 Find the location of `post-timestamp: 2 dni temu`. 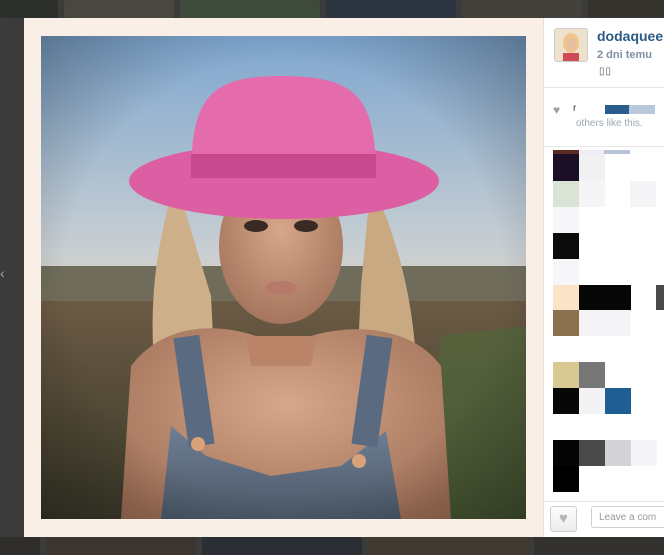

post-timestamp: 2 dni temu is located at coordinates (624, 55).